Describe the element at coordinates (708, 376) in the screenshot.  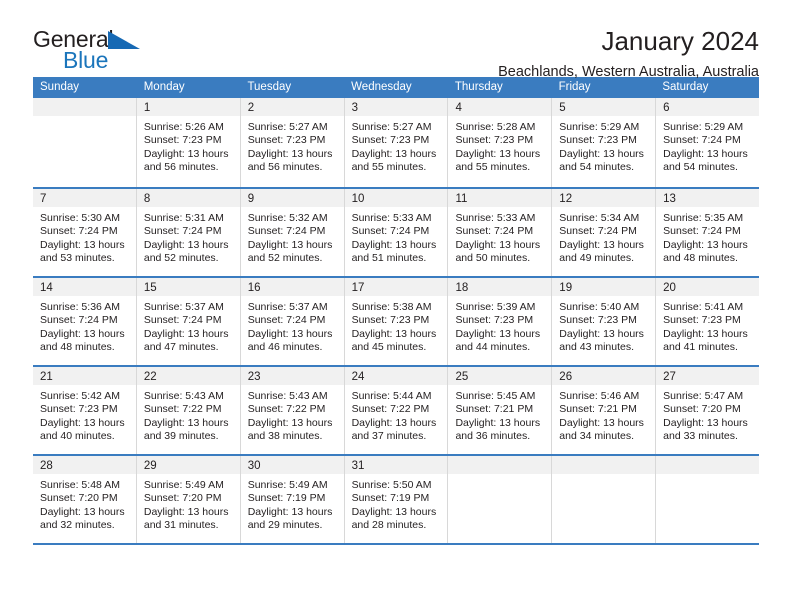
I see `day-number-band: 27` at that location.